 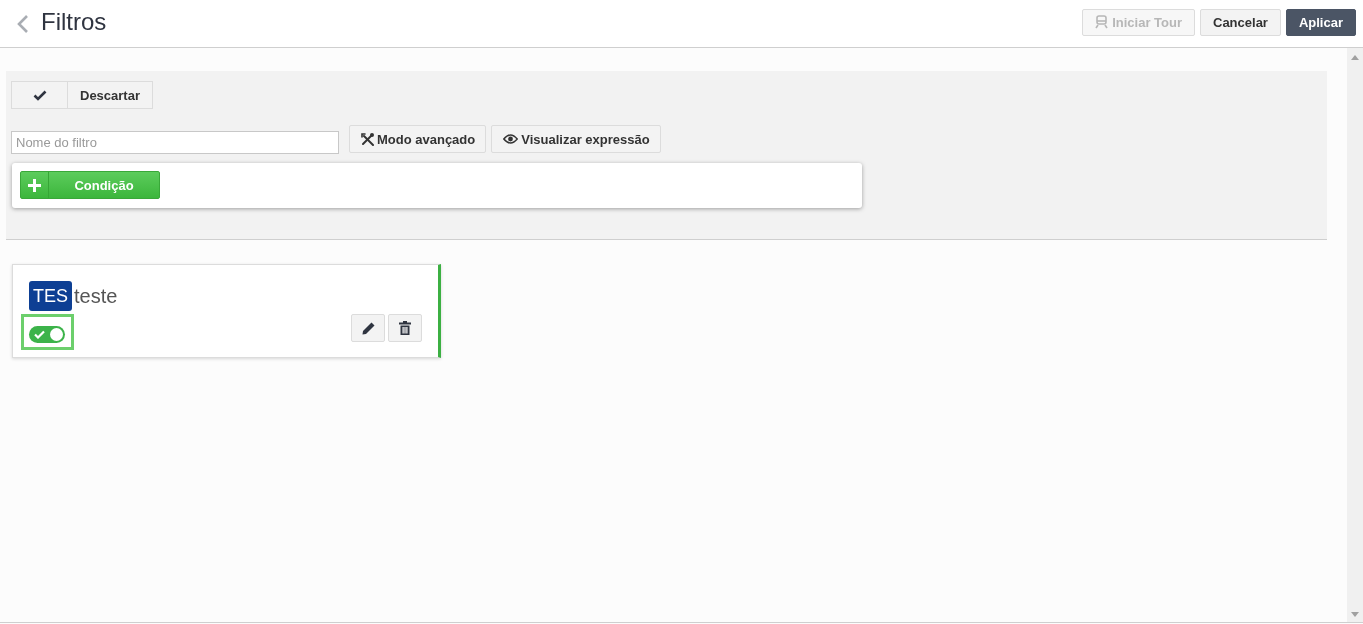 I want to click on discard-button: Descartar, so click(x=110, y=95).